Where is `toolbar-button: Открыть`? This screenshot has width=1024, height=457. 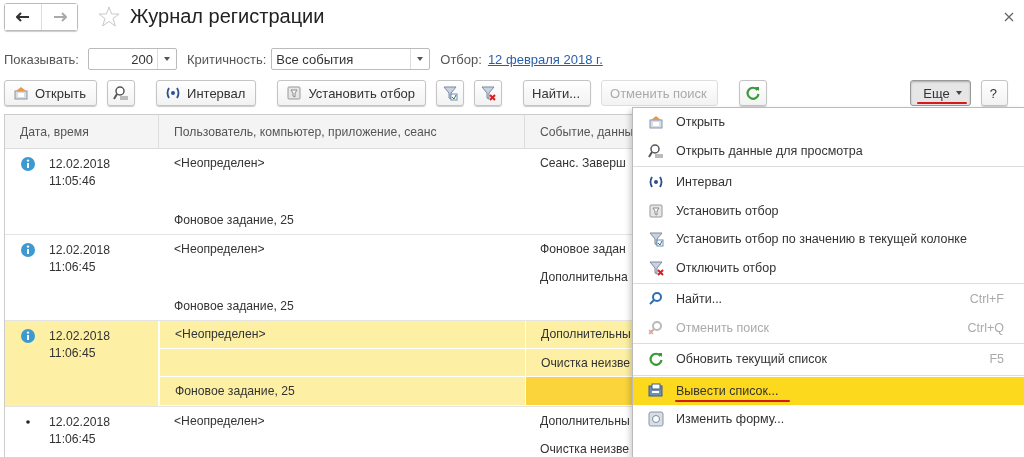 toolbar-button: Открыть is located at coordinates (51, 93).